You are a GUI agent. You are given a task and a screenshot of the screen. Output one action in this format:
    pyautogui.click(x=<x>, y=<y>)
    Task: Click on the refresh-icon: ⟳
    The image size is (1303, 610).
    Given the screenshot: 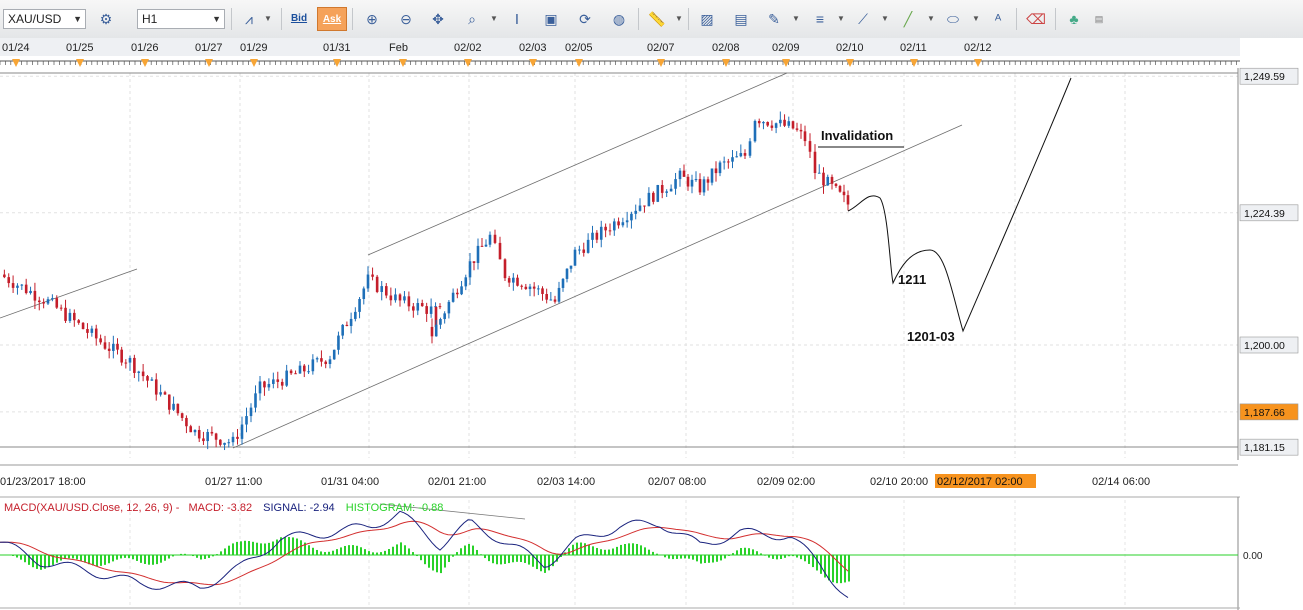 What is the action you would take?
    pyautogui.click(x=585, y=19)
    